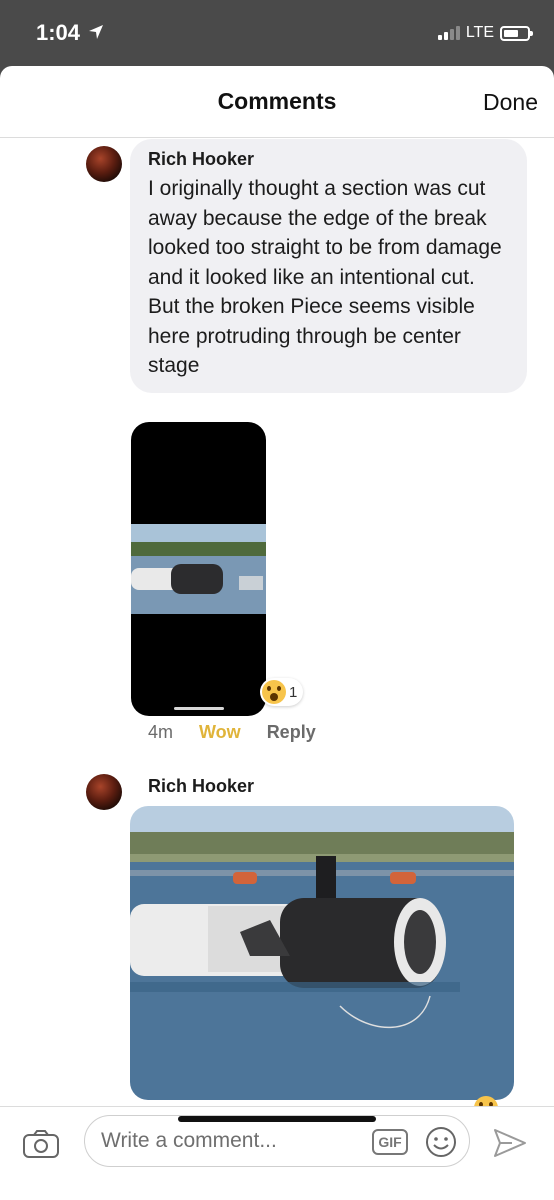  Describe the element at coordinates (41, 1144) in the screenshot. I see `camera-icon` at that location.